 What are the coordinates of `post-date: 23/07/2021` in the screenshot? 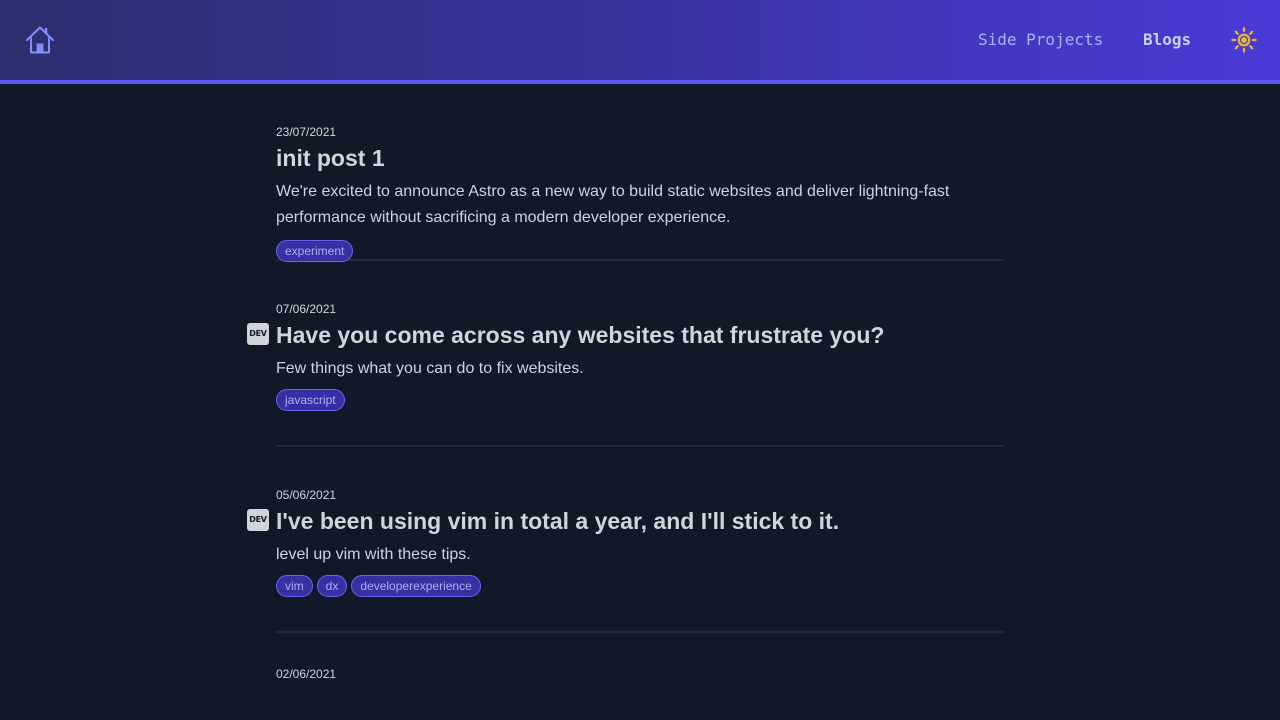 It's located at (306, 132).